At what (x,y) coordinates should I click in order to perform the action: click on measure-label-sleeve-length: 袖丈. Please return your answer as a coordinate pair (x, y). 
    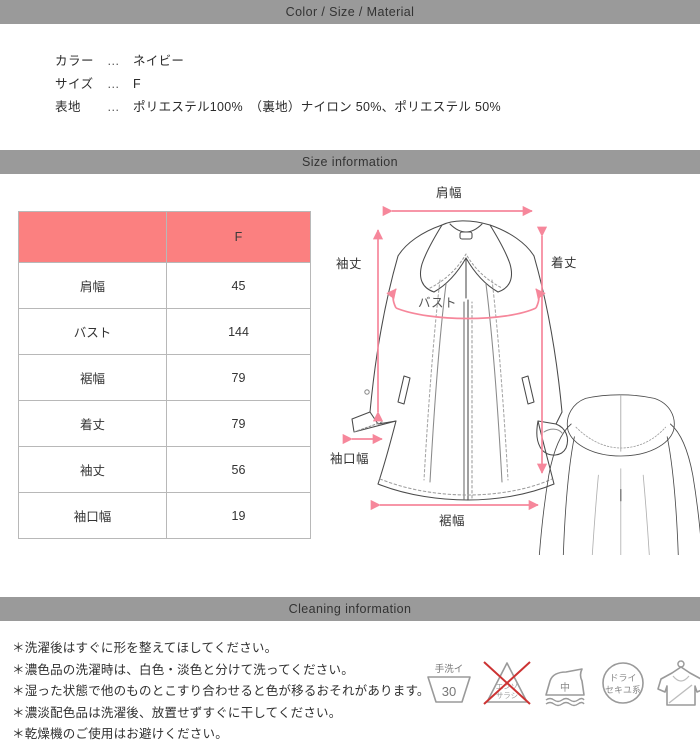
    Looking at the image, I should click on (349, 264).